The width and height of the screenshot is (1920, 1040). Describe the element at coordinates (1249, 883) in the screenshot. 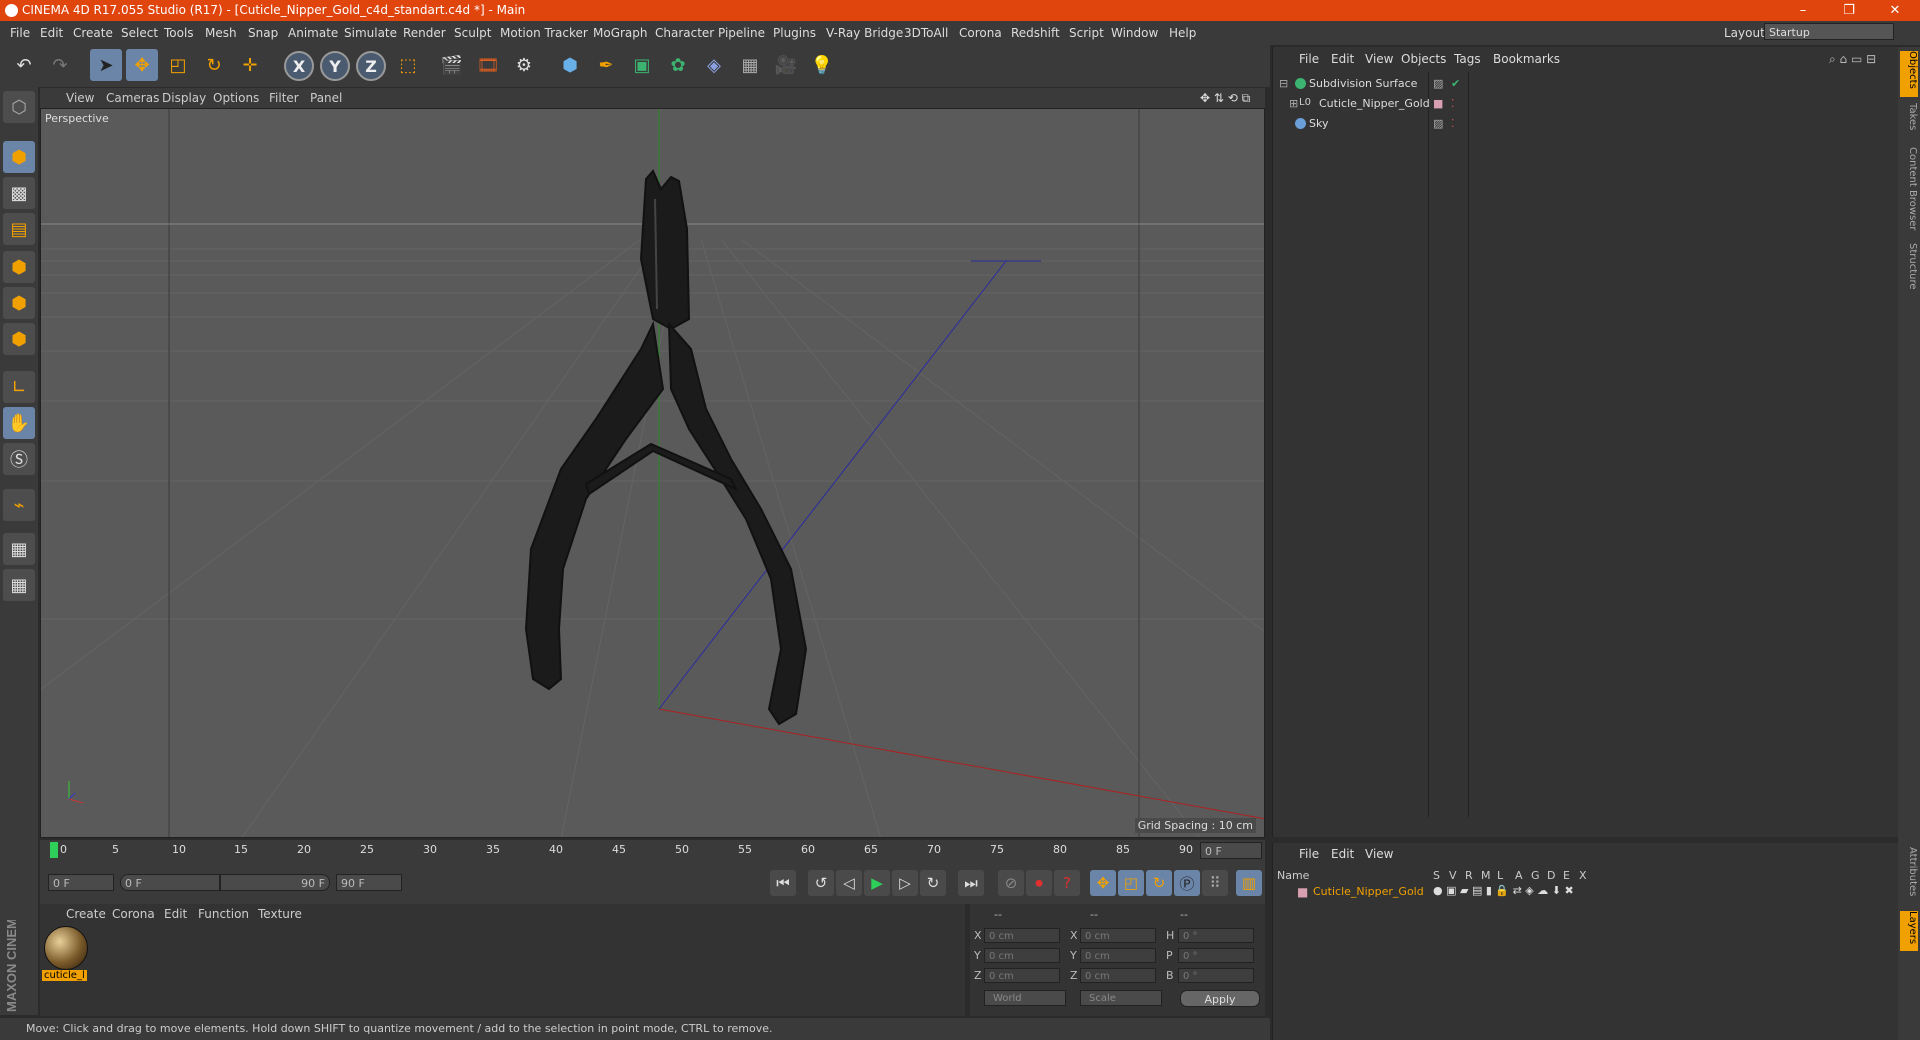

I see `timeline-window-icon: ▥` at that location.